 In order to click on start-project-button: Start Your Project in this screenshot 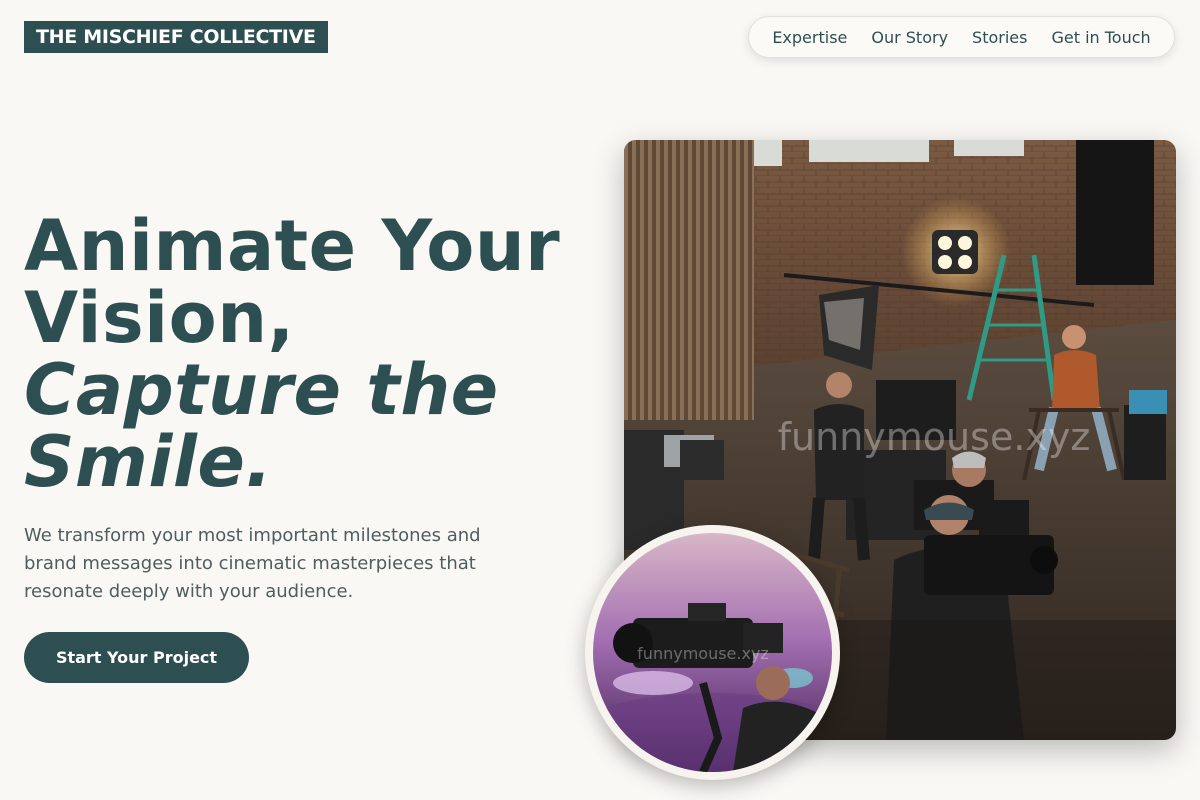, I will do `click(136, 657)`.